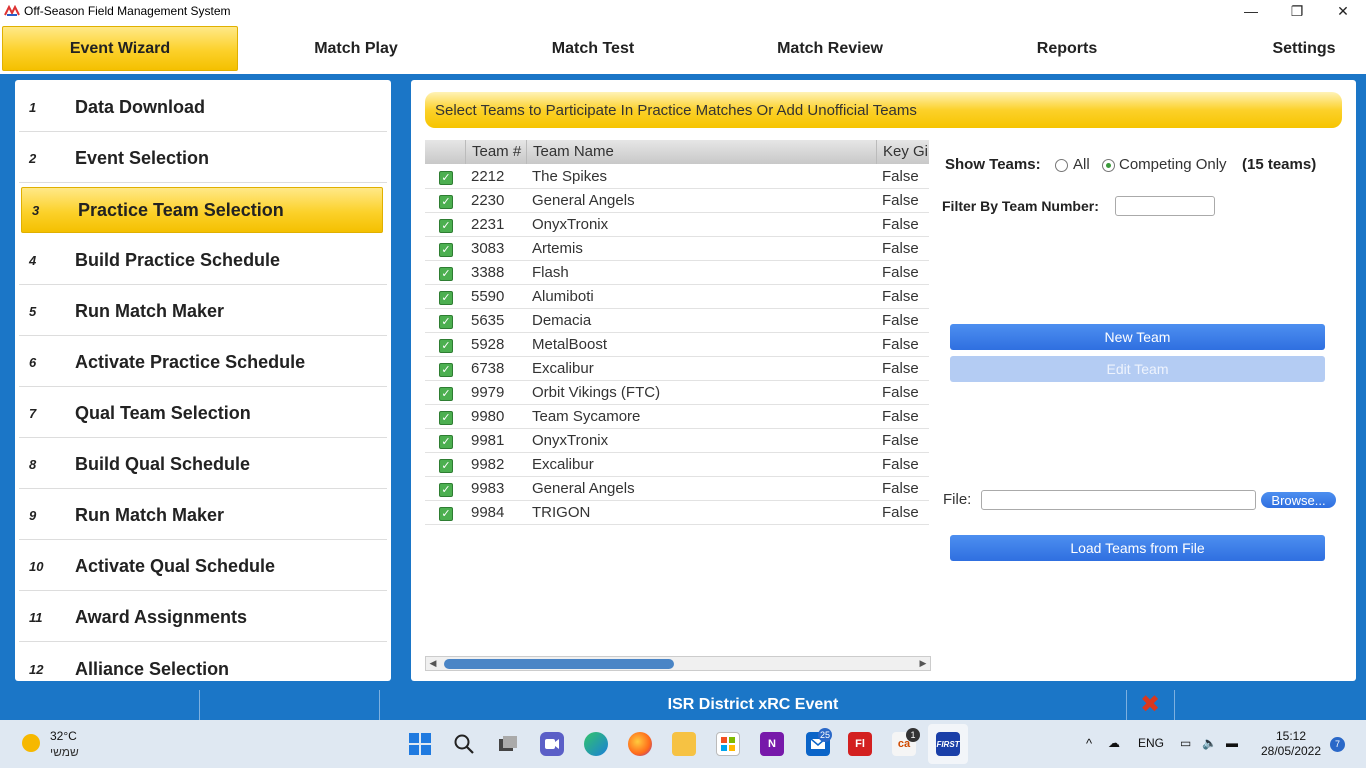 The height and width of the screenshot is (768, 1366). I want to click on file-explorer-icon, so click(684, 744).